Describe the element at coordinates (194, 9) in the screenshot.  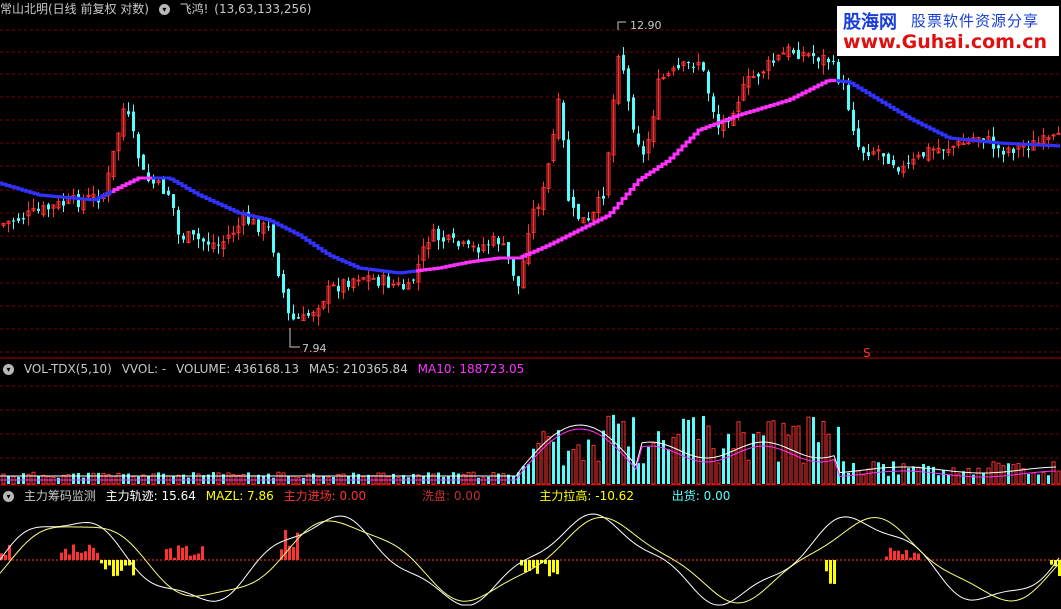
I see `indicator-name: 飞鸿!` at that location.